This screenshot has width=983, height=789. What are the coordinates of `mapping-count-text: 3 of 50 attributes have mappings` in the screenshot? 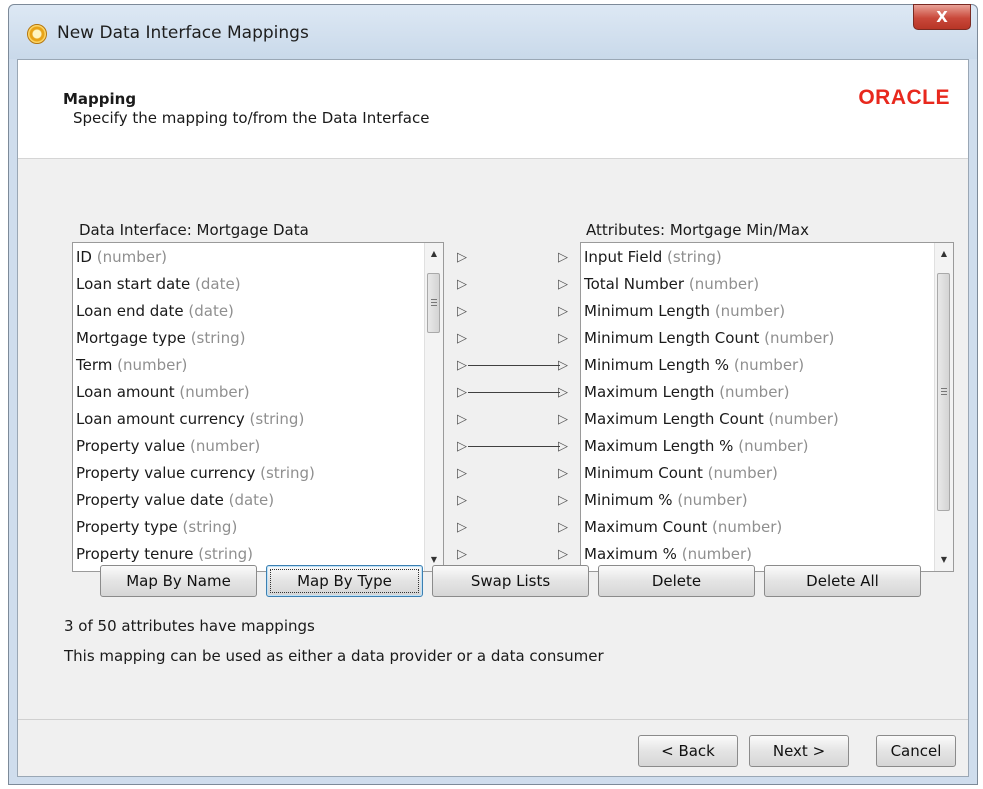 It's located at (189, 626).